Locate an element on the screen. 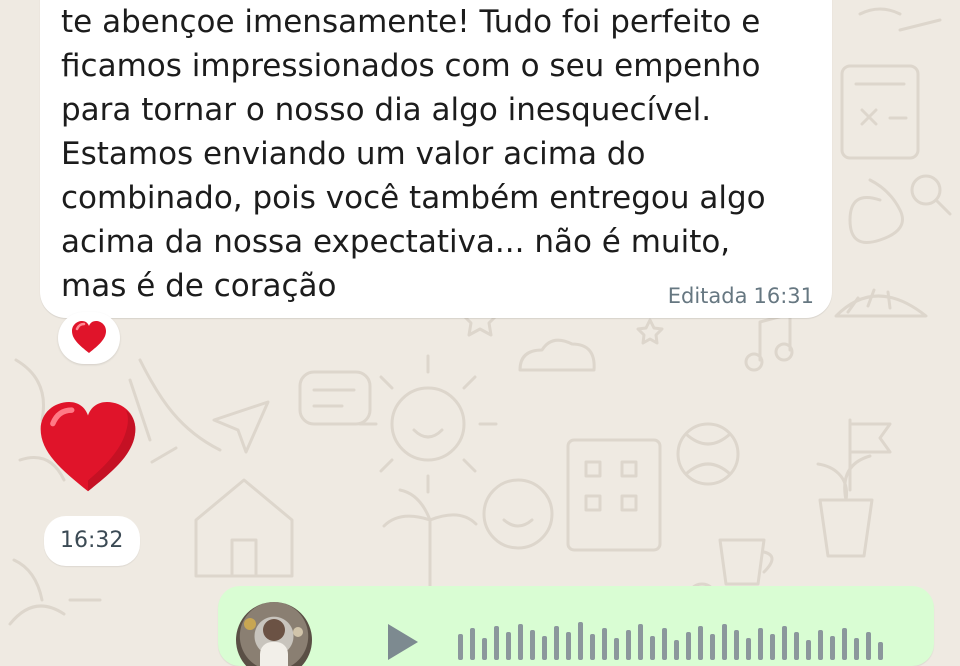 The width and height of the screenshot is (960, 666). reaction-badge is located at coordinates (89, 338).